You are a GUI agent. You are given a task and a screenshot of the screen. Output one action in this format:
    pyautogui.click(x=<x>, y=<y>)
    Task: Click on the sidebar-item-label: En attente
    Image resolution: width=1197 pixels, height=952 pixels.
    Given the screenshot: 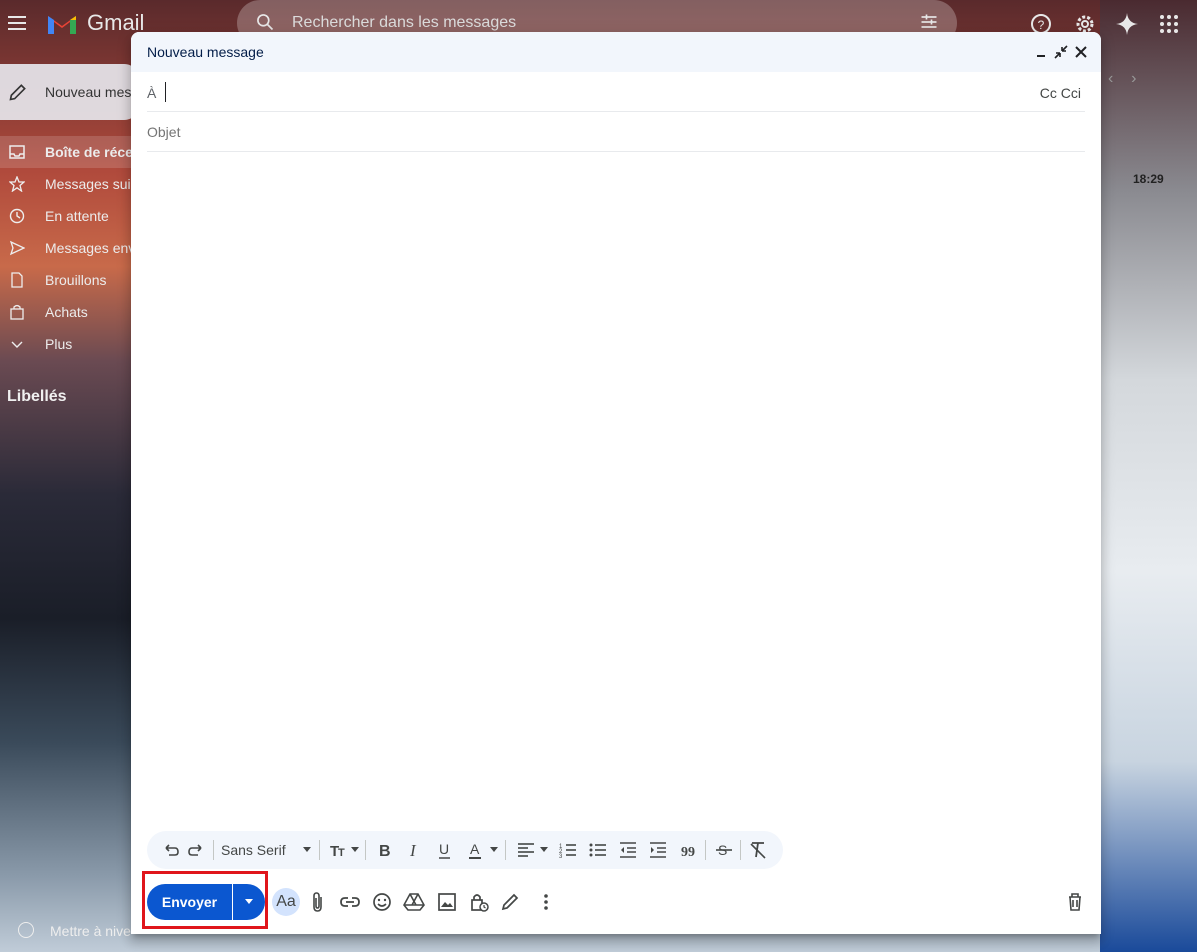 What is the action you would take?
    pyautogui.click(x=77, y=216)
    